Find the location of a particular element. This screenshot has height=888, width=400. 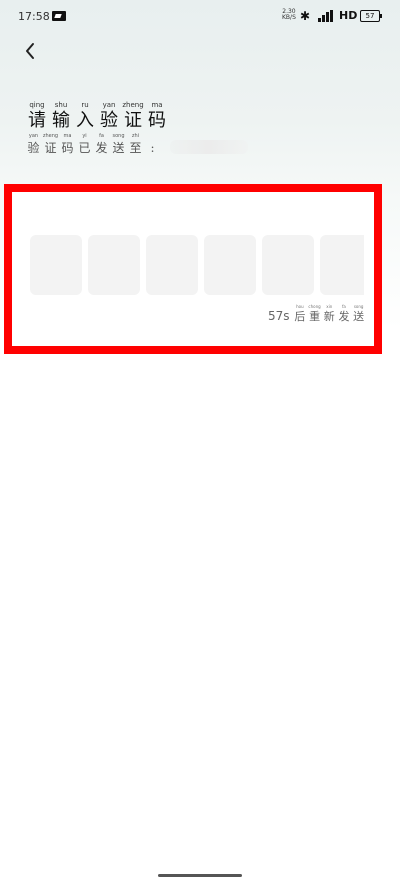

subtitle-char: fa 发 is located at coordinates (101, 144).